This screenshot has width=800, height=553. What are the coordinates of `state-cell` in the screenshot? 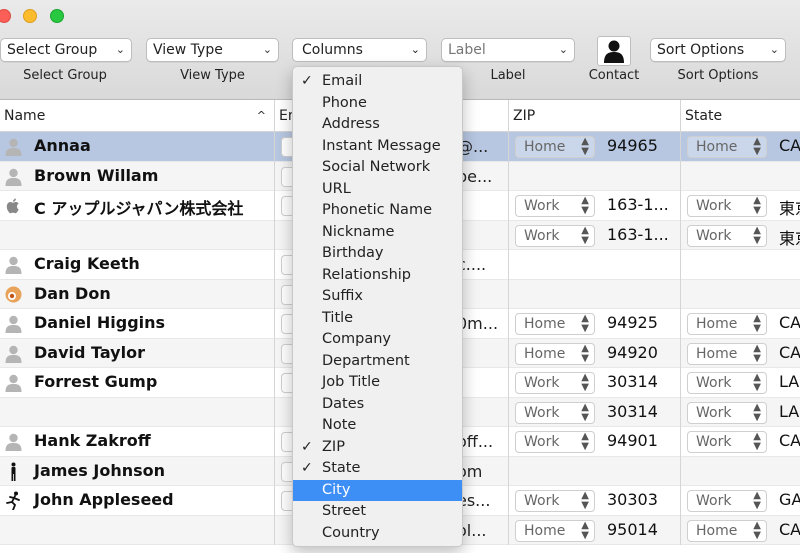 It's located at (740, 265).